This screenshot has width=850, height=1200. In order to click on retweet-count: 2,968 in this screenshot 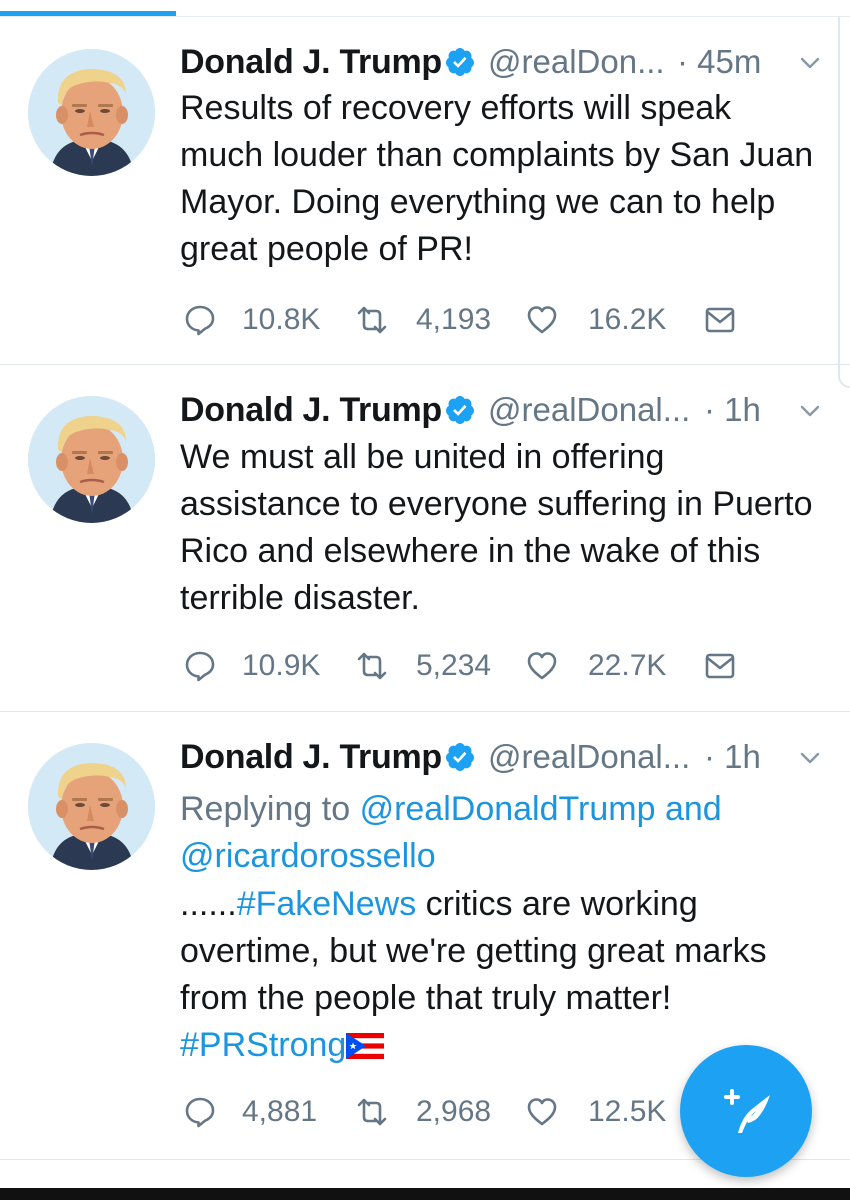, I will do `click(454, 1111)`.